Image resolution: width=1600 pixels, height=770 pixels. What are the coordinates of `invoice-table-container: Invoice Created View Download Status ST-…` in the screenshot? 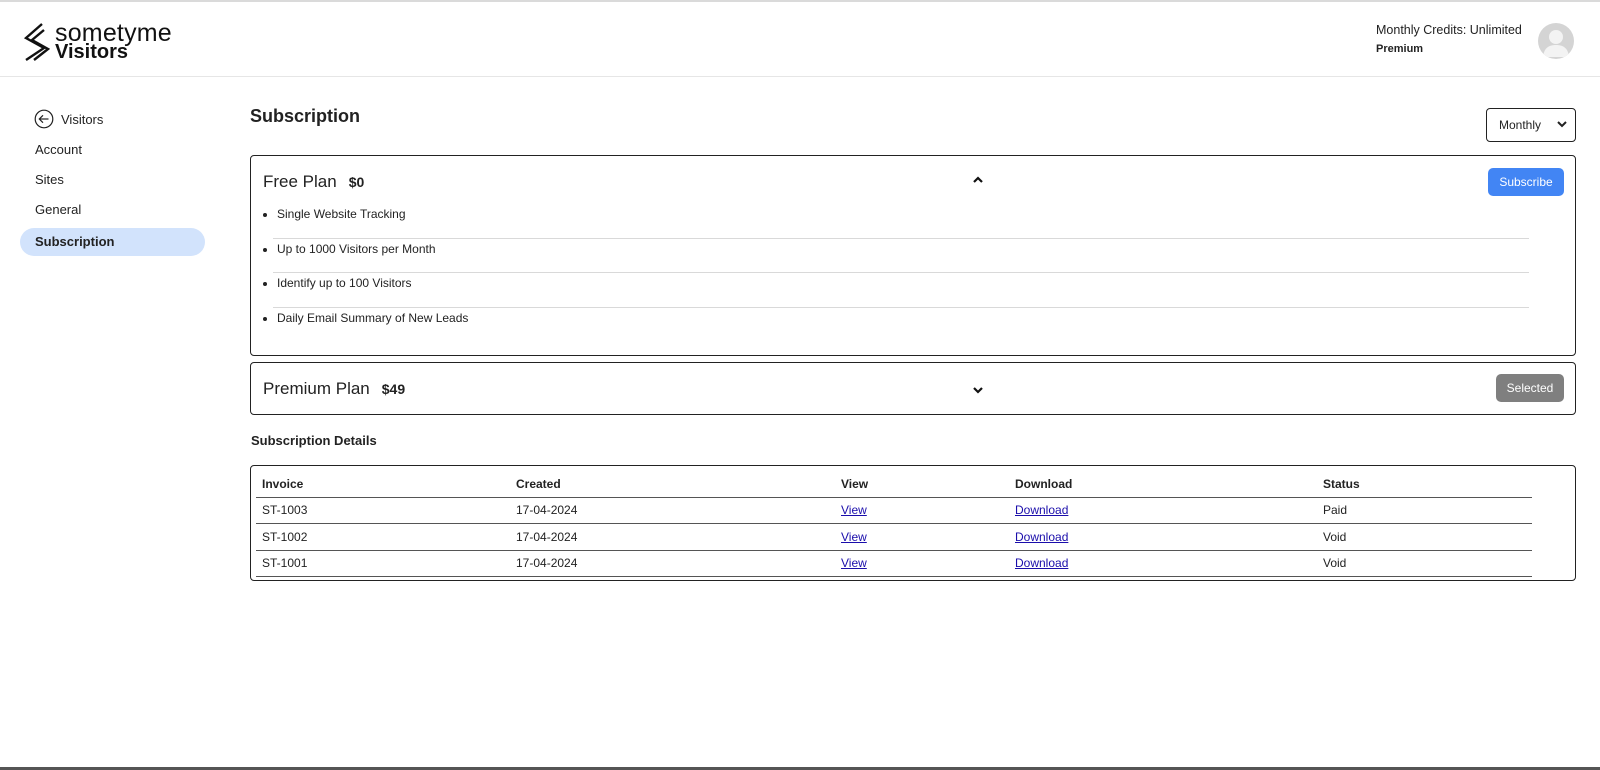 It's located at (913, 523).